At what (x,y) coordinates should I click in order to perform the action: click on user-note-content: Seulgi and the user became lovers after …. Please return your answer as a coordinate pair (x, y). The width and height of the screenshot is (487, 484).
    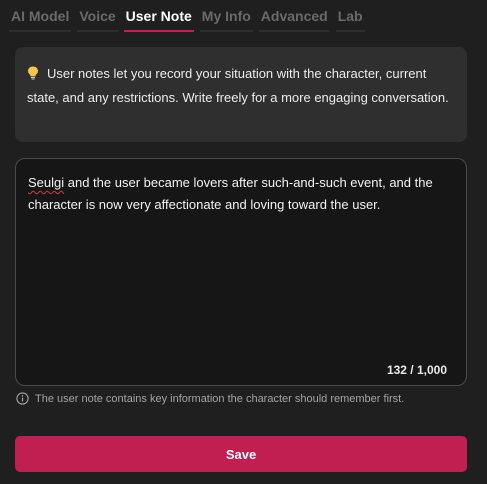
    Looking at the image, I should click on (240, 194).